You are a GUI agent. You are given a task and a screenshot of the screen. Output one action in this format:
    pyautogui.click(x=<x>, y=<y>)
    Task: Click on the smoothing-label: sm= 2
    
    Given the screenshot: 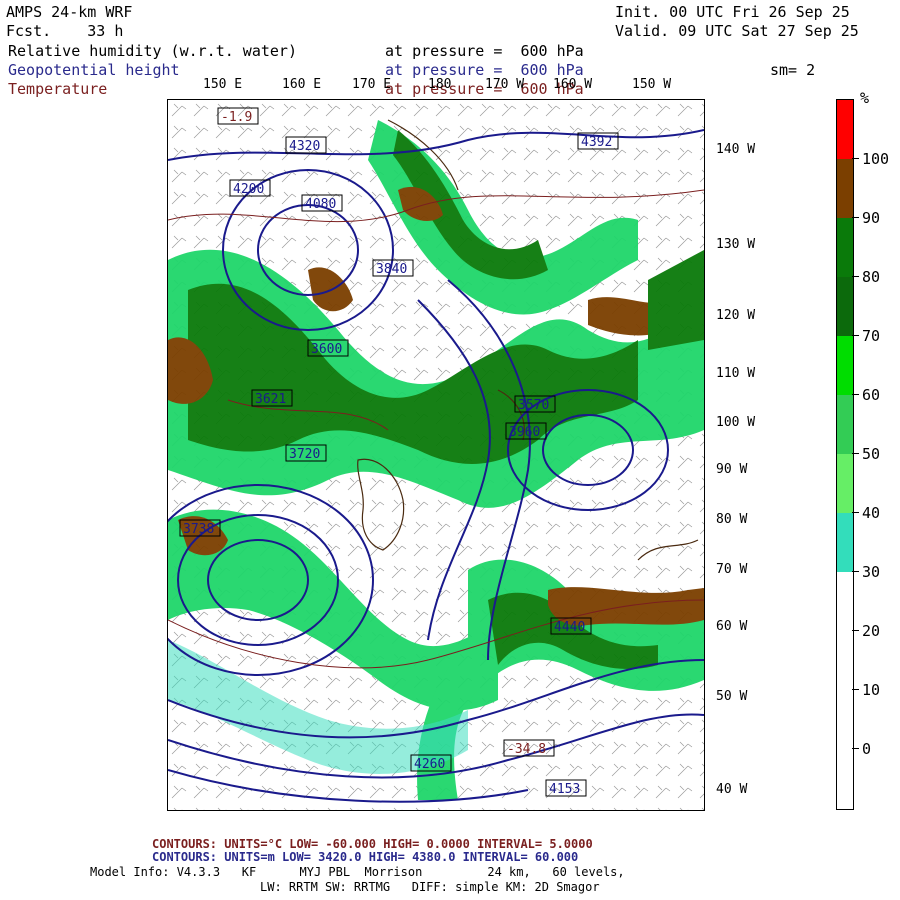 What is the action you would take?
    pyautogui.click(x=793, y=70)
    